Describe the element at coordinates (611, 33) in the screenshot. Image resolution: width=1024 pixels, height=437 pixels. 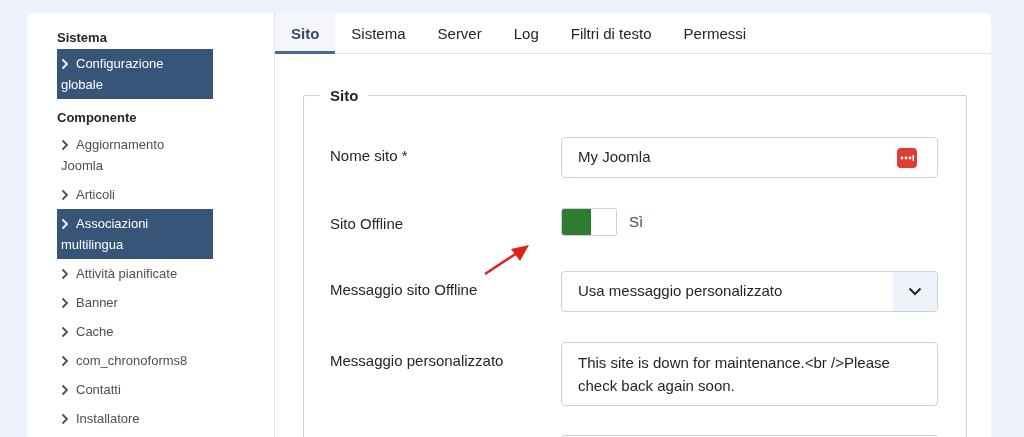
I see `tab: Filtri di testo` at that location.